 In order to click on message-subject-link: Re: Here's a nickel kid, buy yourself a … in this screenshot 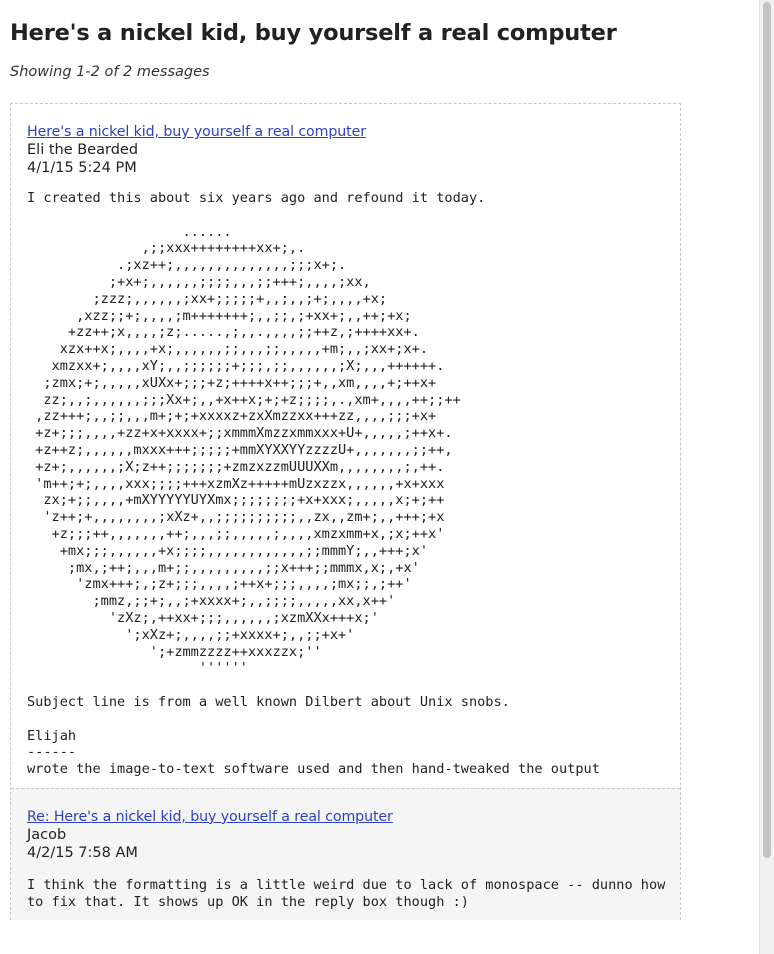, I will do `click(210, 817)`.